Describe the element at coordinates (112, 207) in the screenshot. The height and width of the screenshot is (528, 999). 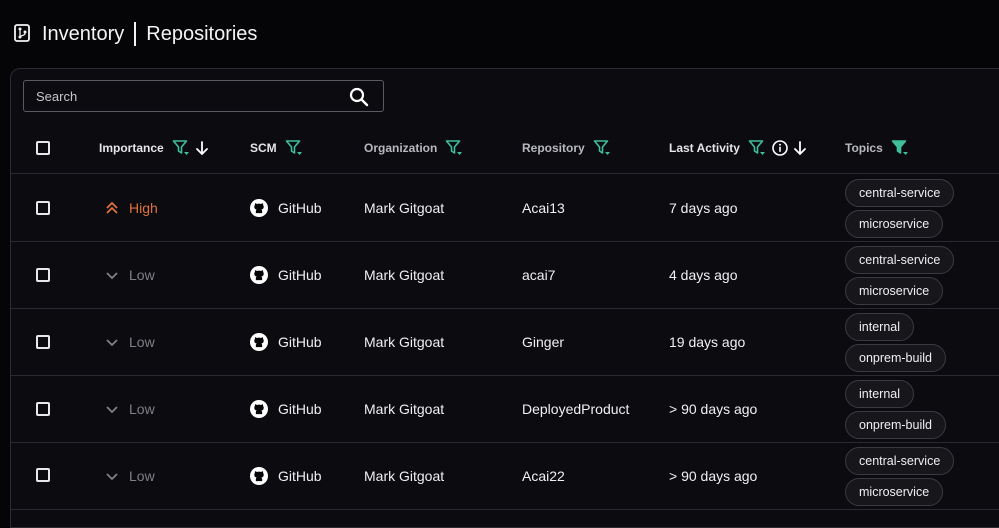
I see `double-chevron-up-icon` at that location.